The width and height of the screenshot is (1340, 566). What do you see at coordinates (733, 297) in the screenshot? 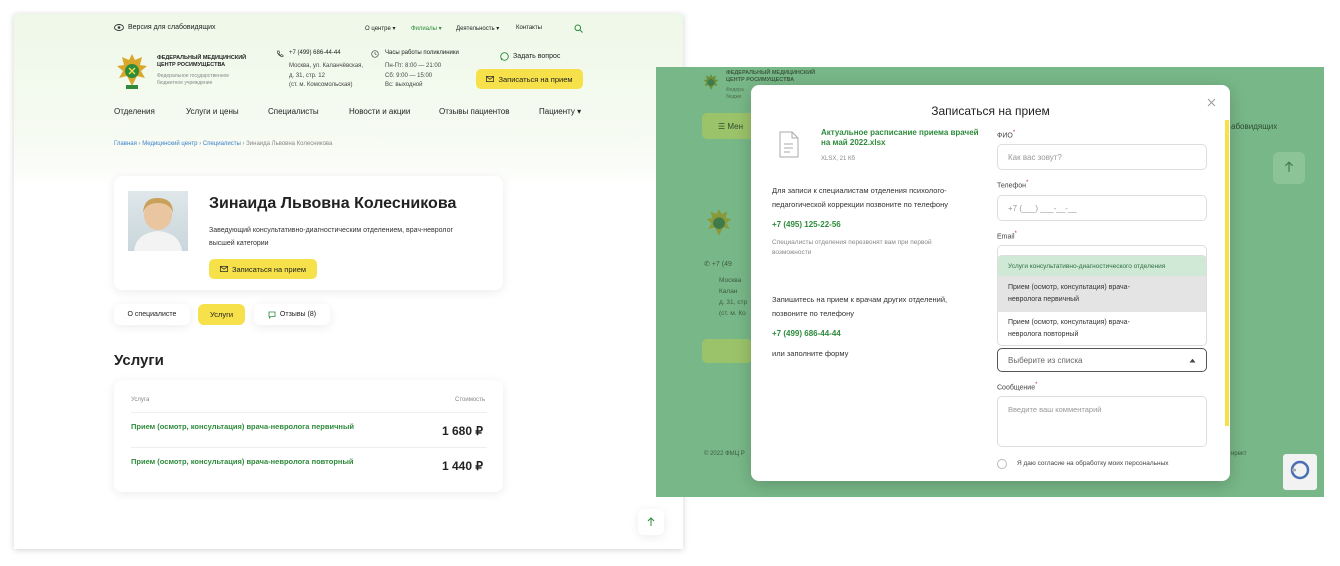
I see `bg-address: Москва Калан д. 31, стр (ст. м. Ко` at bounding box center [733, 297].